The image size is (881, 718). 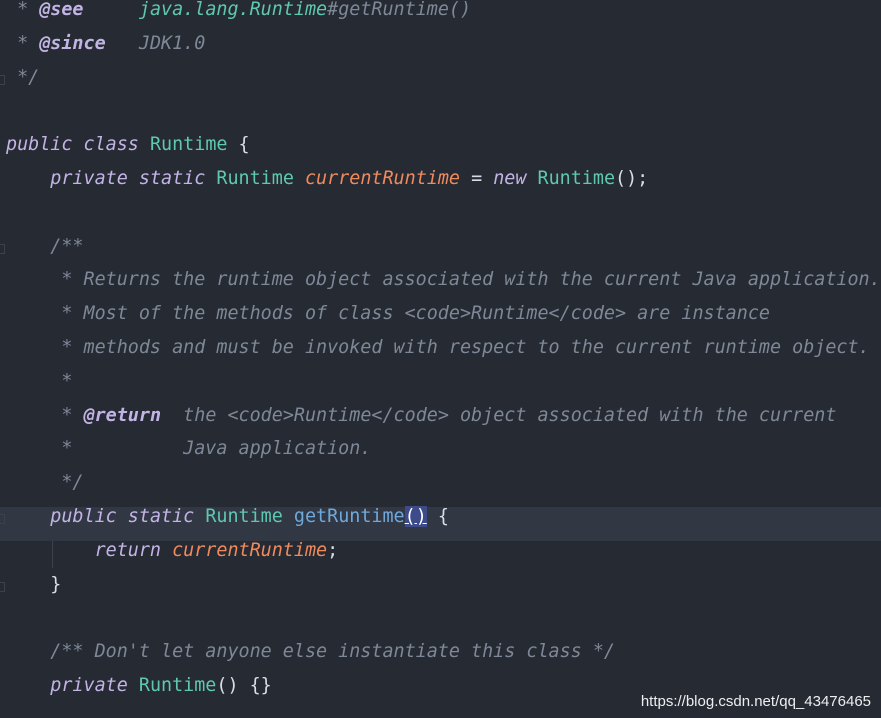 I want to click on code-line: /**, so click(x=440, y=253).